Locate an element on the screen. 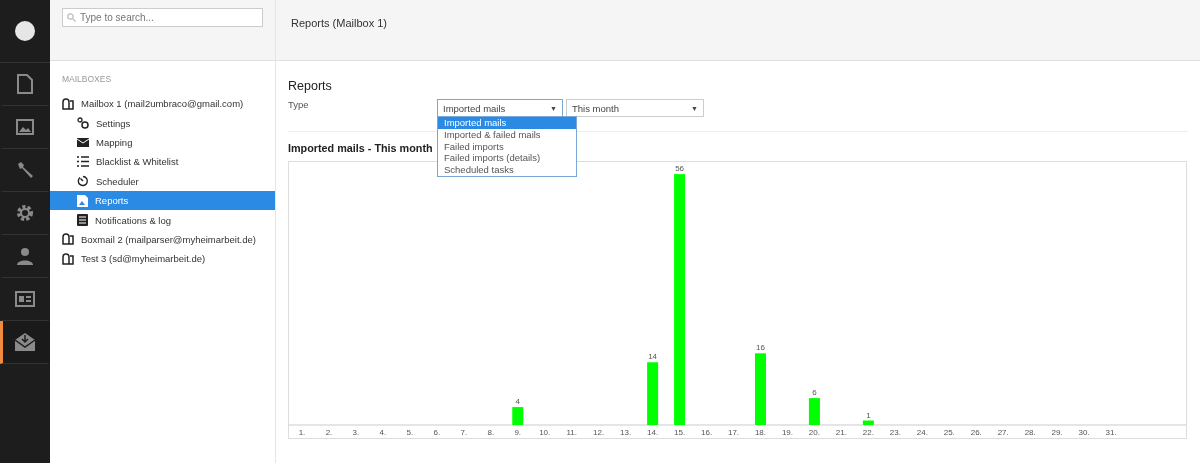 This screenshot has width=1200, height=463. user-icon is located at coordinates (25, 256).